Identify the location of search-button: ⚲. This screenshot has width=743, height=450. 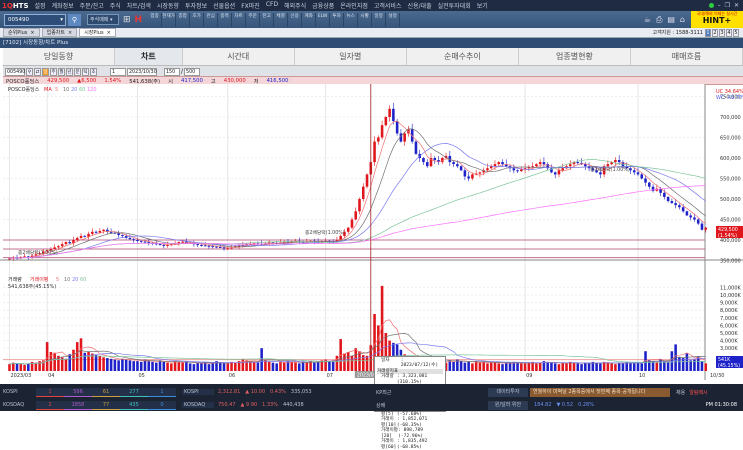
(74, 19).